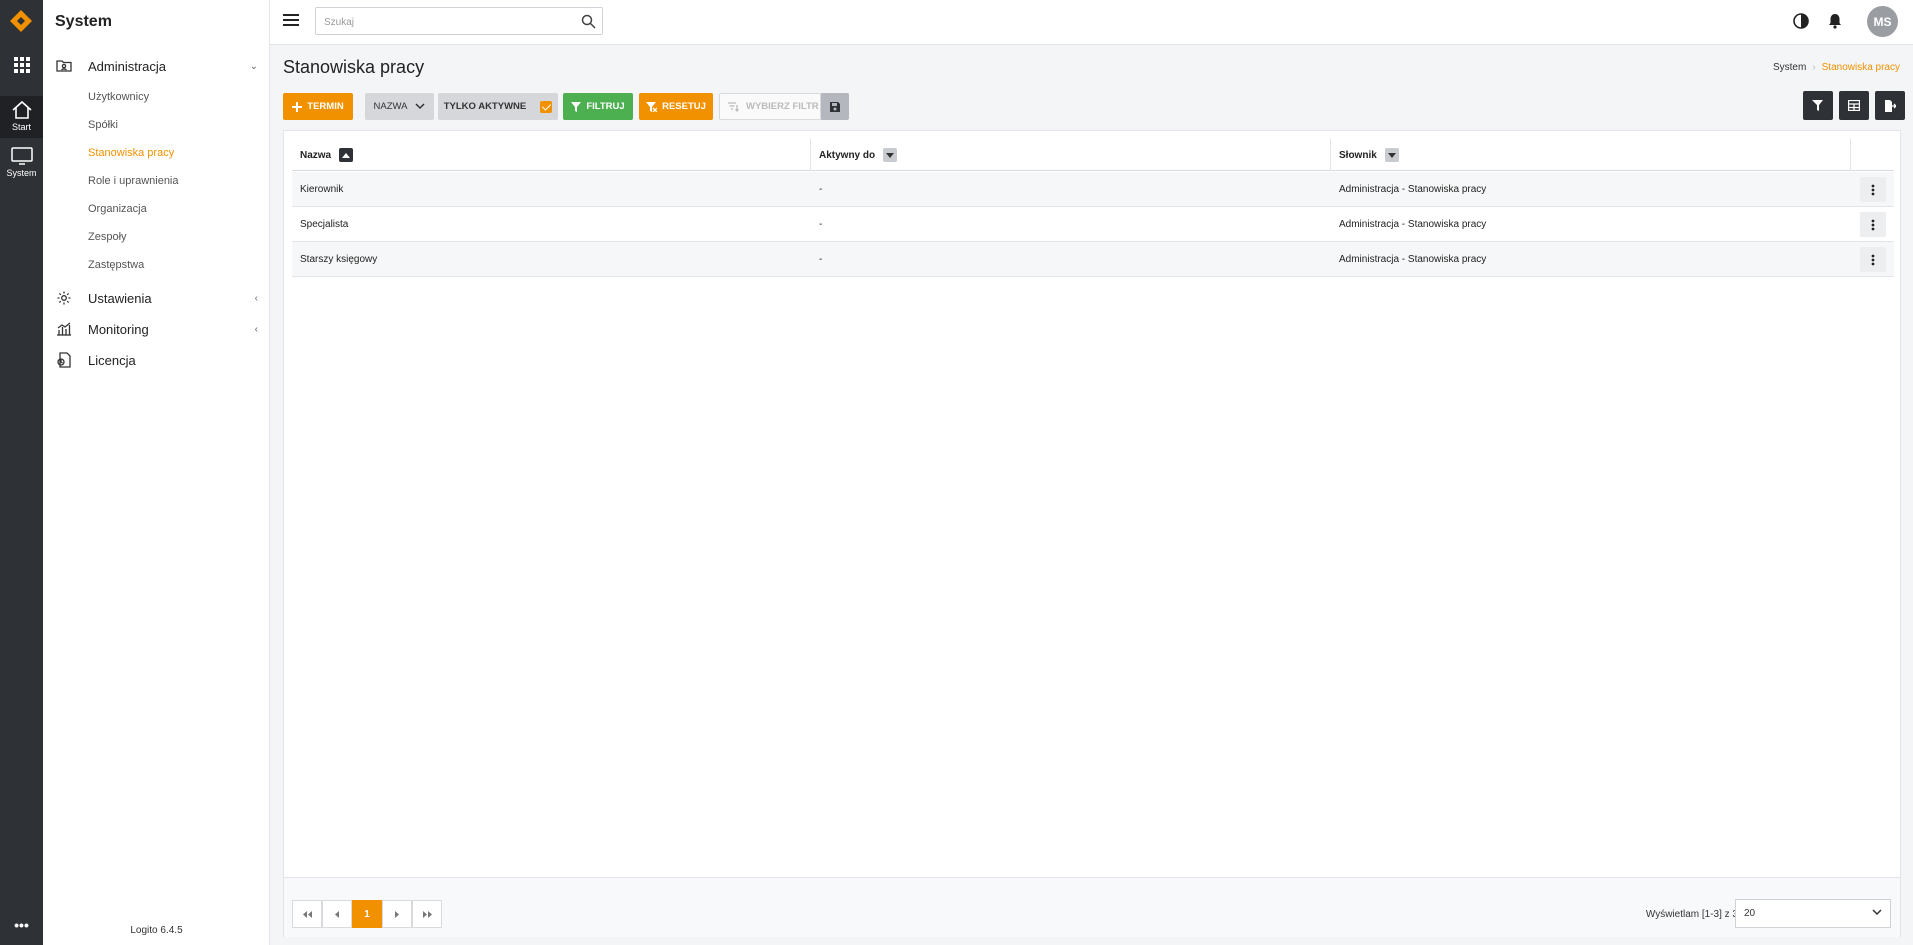 Image resolution: width=1913 pixels, height=945 pixels. Describe the element at coordinates (733, 106) in the screenshot. I see `filter-list-icon` at that location.